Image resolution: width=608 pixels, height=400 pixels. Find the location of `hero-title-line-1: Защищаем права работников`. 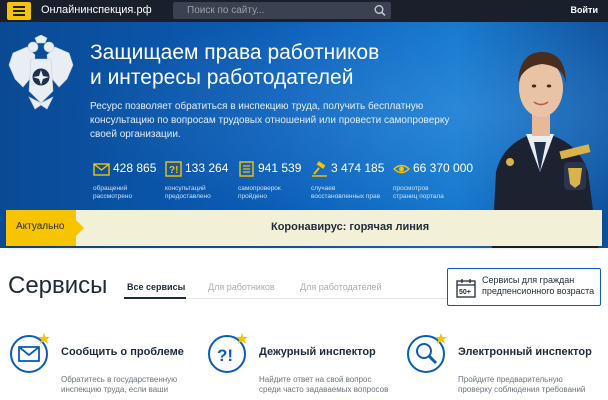

hero-title-line-1: Защищаем права работников is located at coordinates (235, 52).